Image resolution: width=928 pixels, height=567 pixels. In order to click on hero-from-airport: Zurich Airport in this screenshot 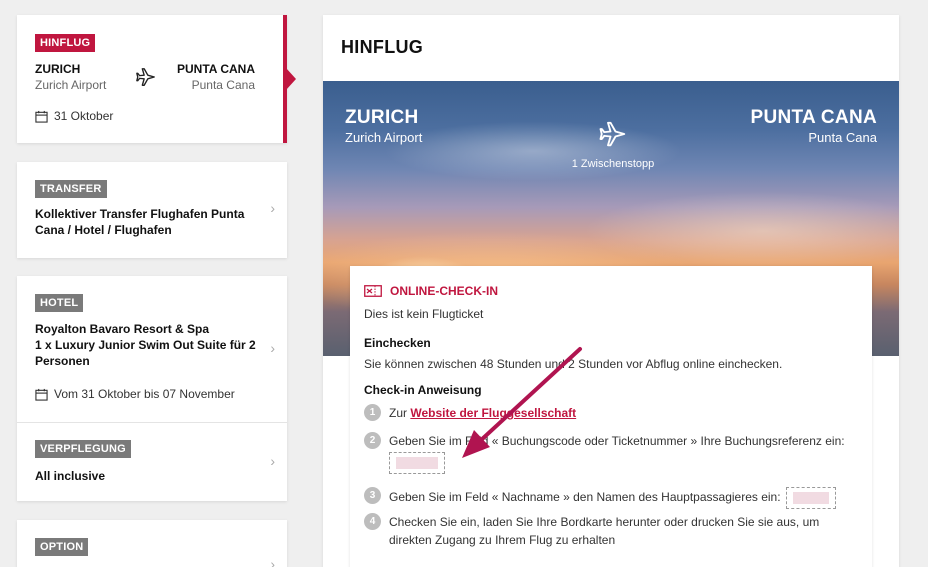, I will do `click(384, 137)`.